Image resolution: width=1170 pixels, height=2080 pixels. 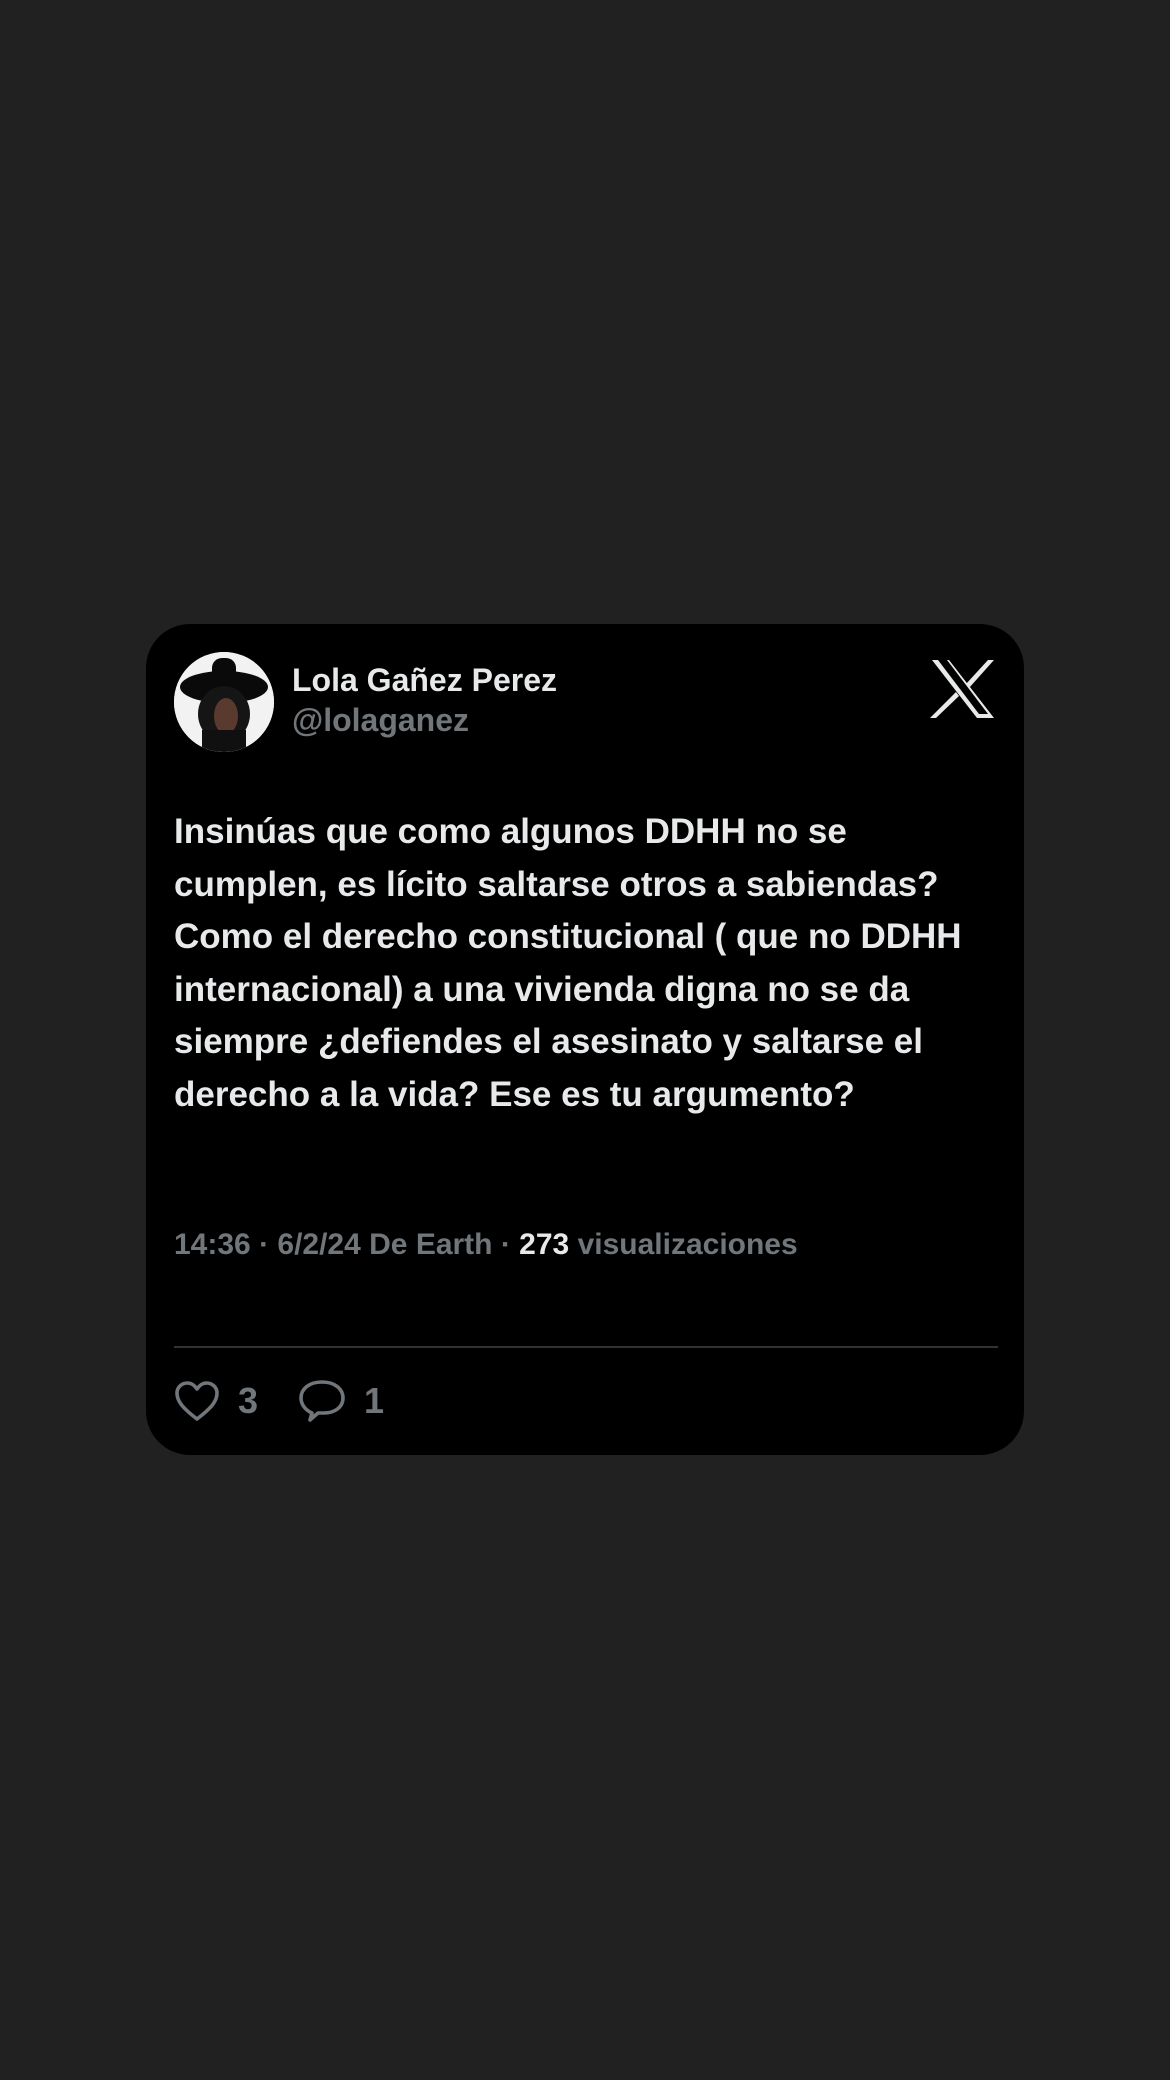 What do you see at coordinates (197, 1401) in the screenshot?
I see `heart-icon` at bounding box center [197, 1401].